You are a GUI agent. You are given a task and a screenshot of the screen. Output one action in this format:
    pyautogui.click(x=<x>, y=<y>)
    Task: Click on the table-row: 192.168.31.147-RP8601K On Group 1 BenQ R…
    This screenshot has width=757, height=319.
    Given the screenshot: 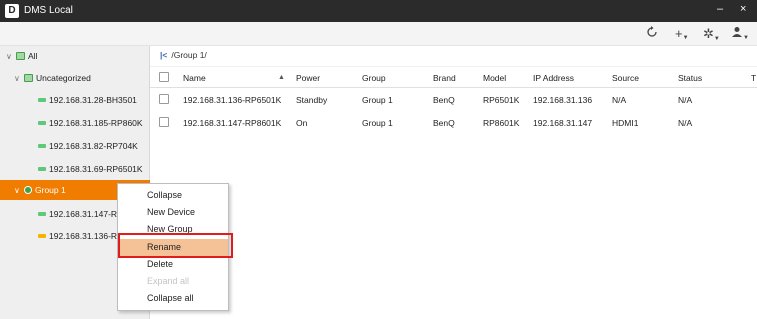 What is the action you would take?
    pyautogui.click(x=453, y=123)
    